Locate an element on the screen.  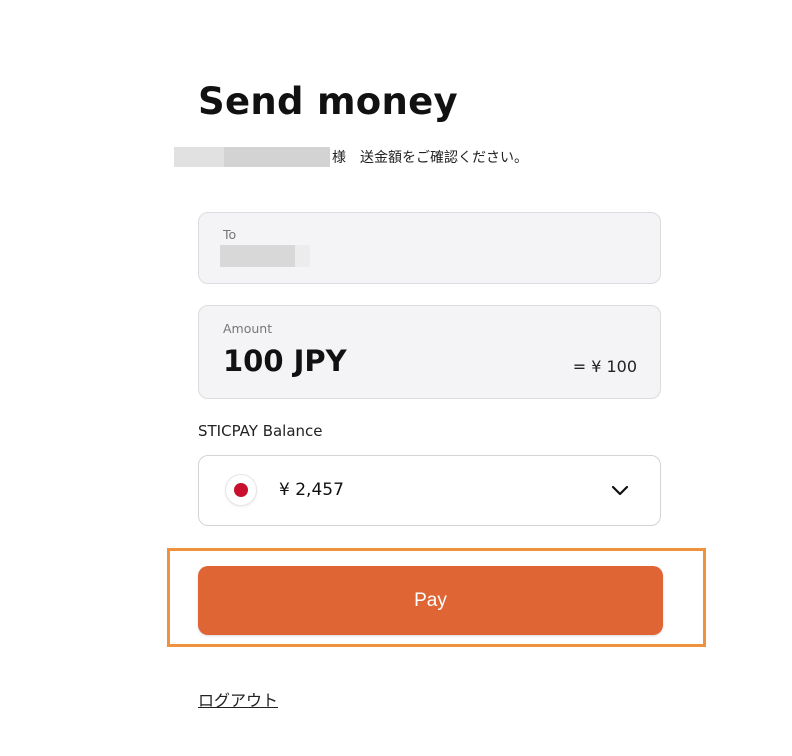
flag-red-circle is located at coordinates (241, 490).